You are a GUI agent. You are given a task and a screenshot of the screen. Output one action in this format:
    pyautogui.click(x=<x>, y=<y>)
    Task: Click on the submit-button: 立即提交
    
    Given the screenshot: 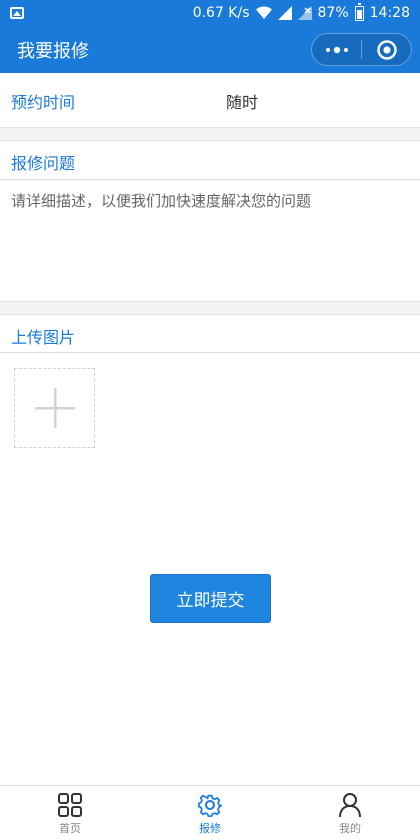 What is the action you would take?
    pyautogui.click(x=210, y=598)
    